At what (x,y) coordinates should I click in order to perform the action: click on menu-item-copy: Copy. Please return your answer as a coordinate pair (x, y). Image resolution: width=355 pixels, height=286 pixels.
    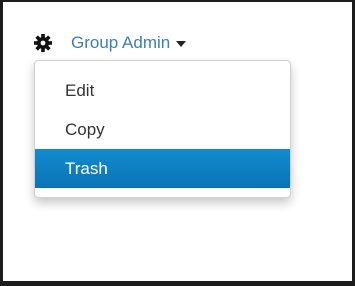
    Looking at the image, I should click on (162, 129).